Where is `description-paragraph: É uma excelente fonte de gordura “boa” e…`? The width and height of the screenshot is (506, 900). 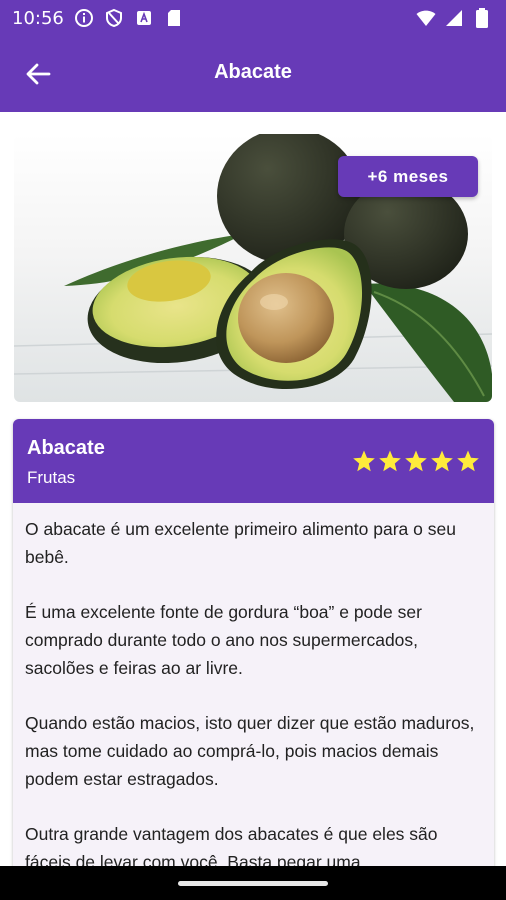 description-paragraph: É uma excelente fonte de gordura “boa” e… is located at coordinates (223, 640).